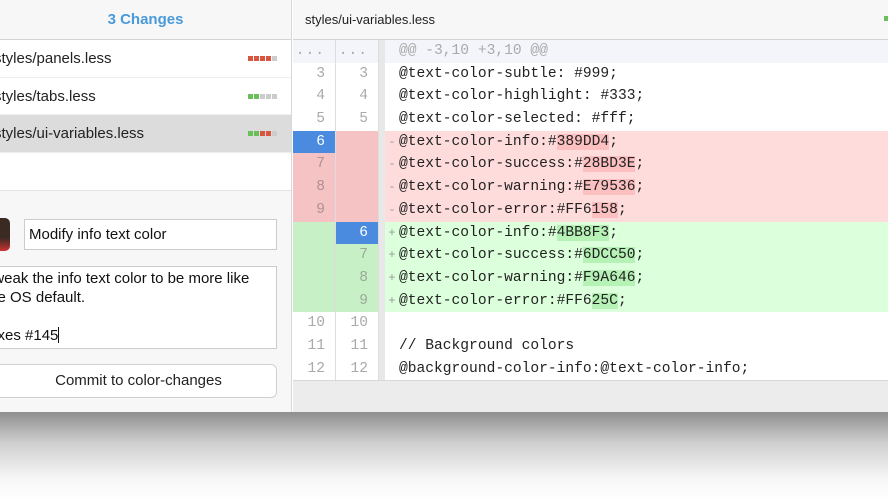  I want to click on code-text: @text-color-info:#4BB8F3;, so click(643, 233).